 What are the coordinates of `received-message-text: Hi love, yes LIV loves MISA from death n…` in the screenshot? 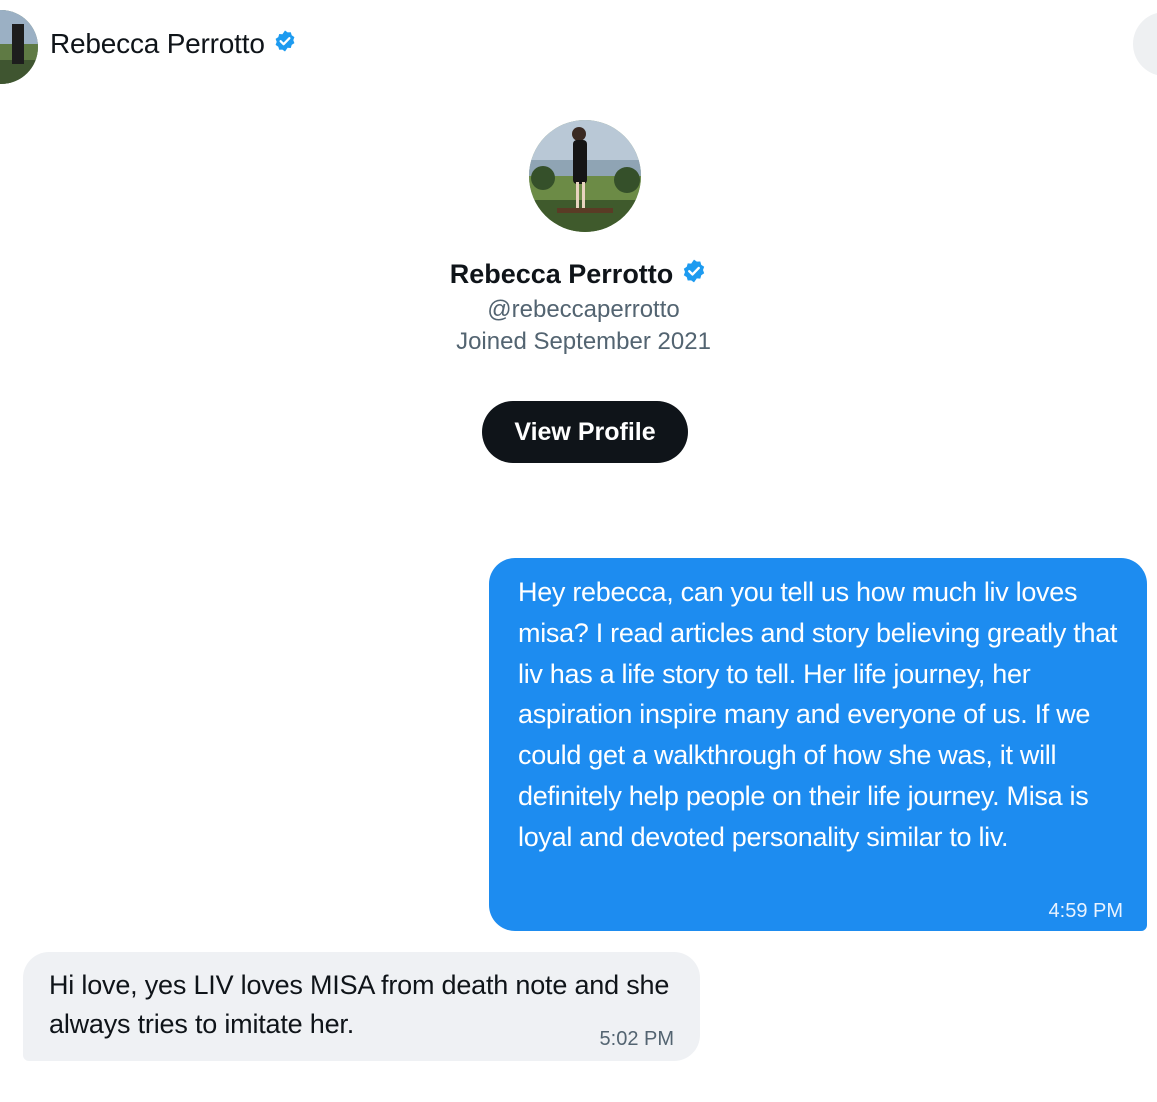 It's located at (359, 1004).